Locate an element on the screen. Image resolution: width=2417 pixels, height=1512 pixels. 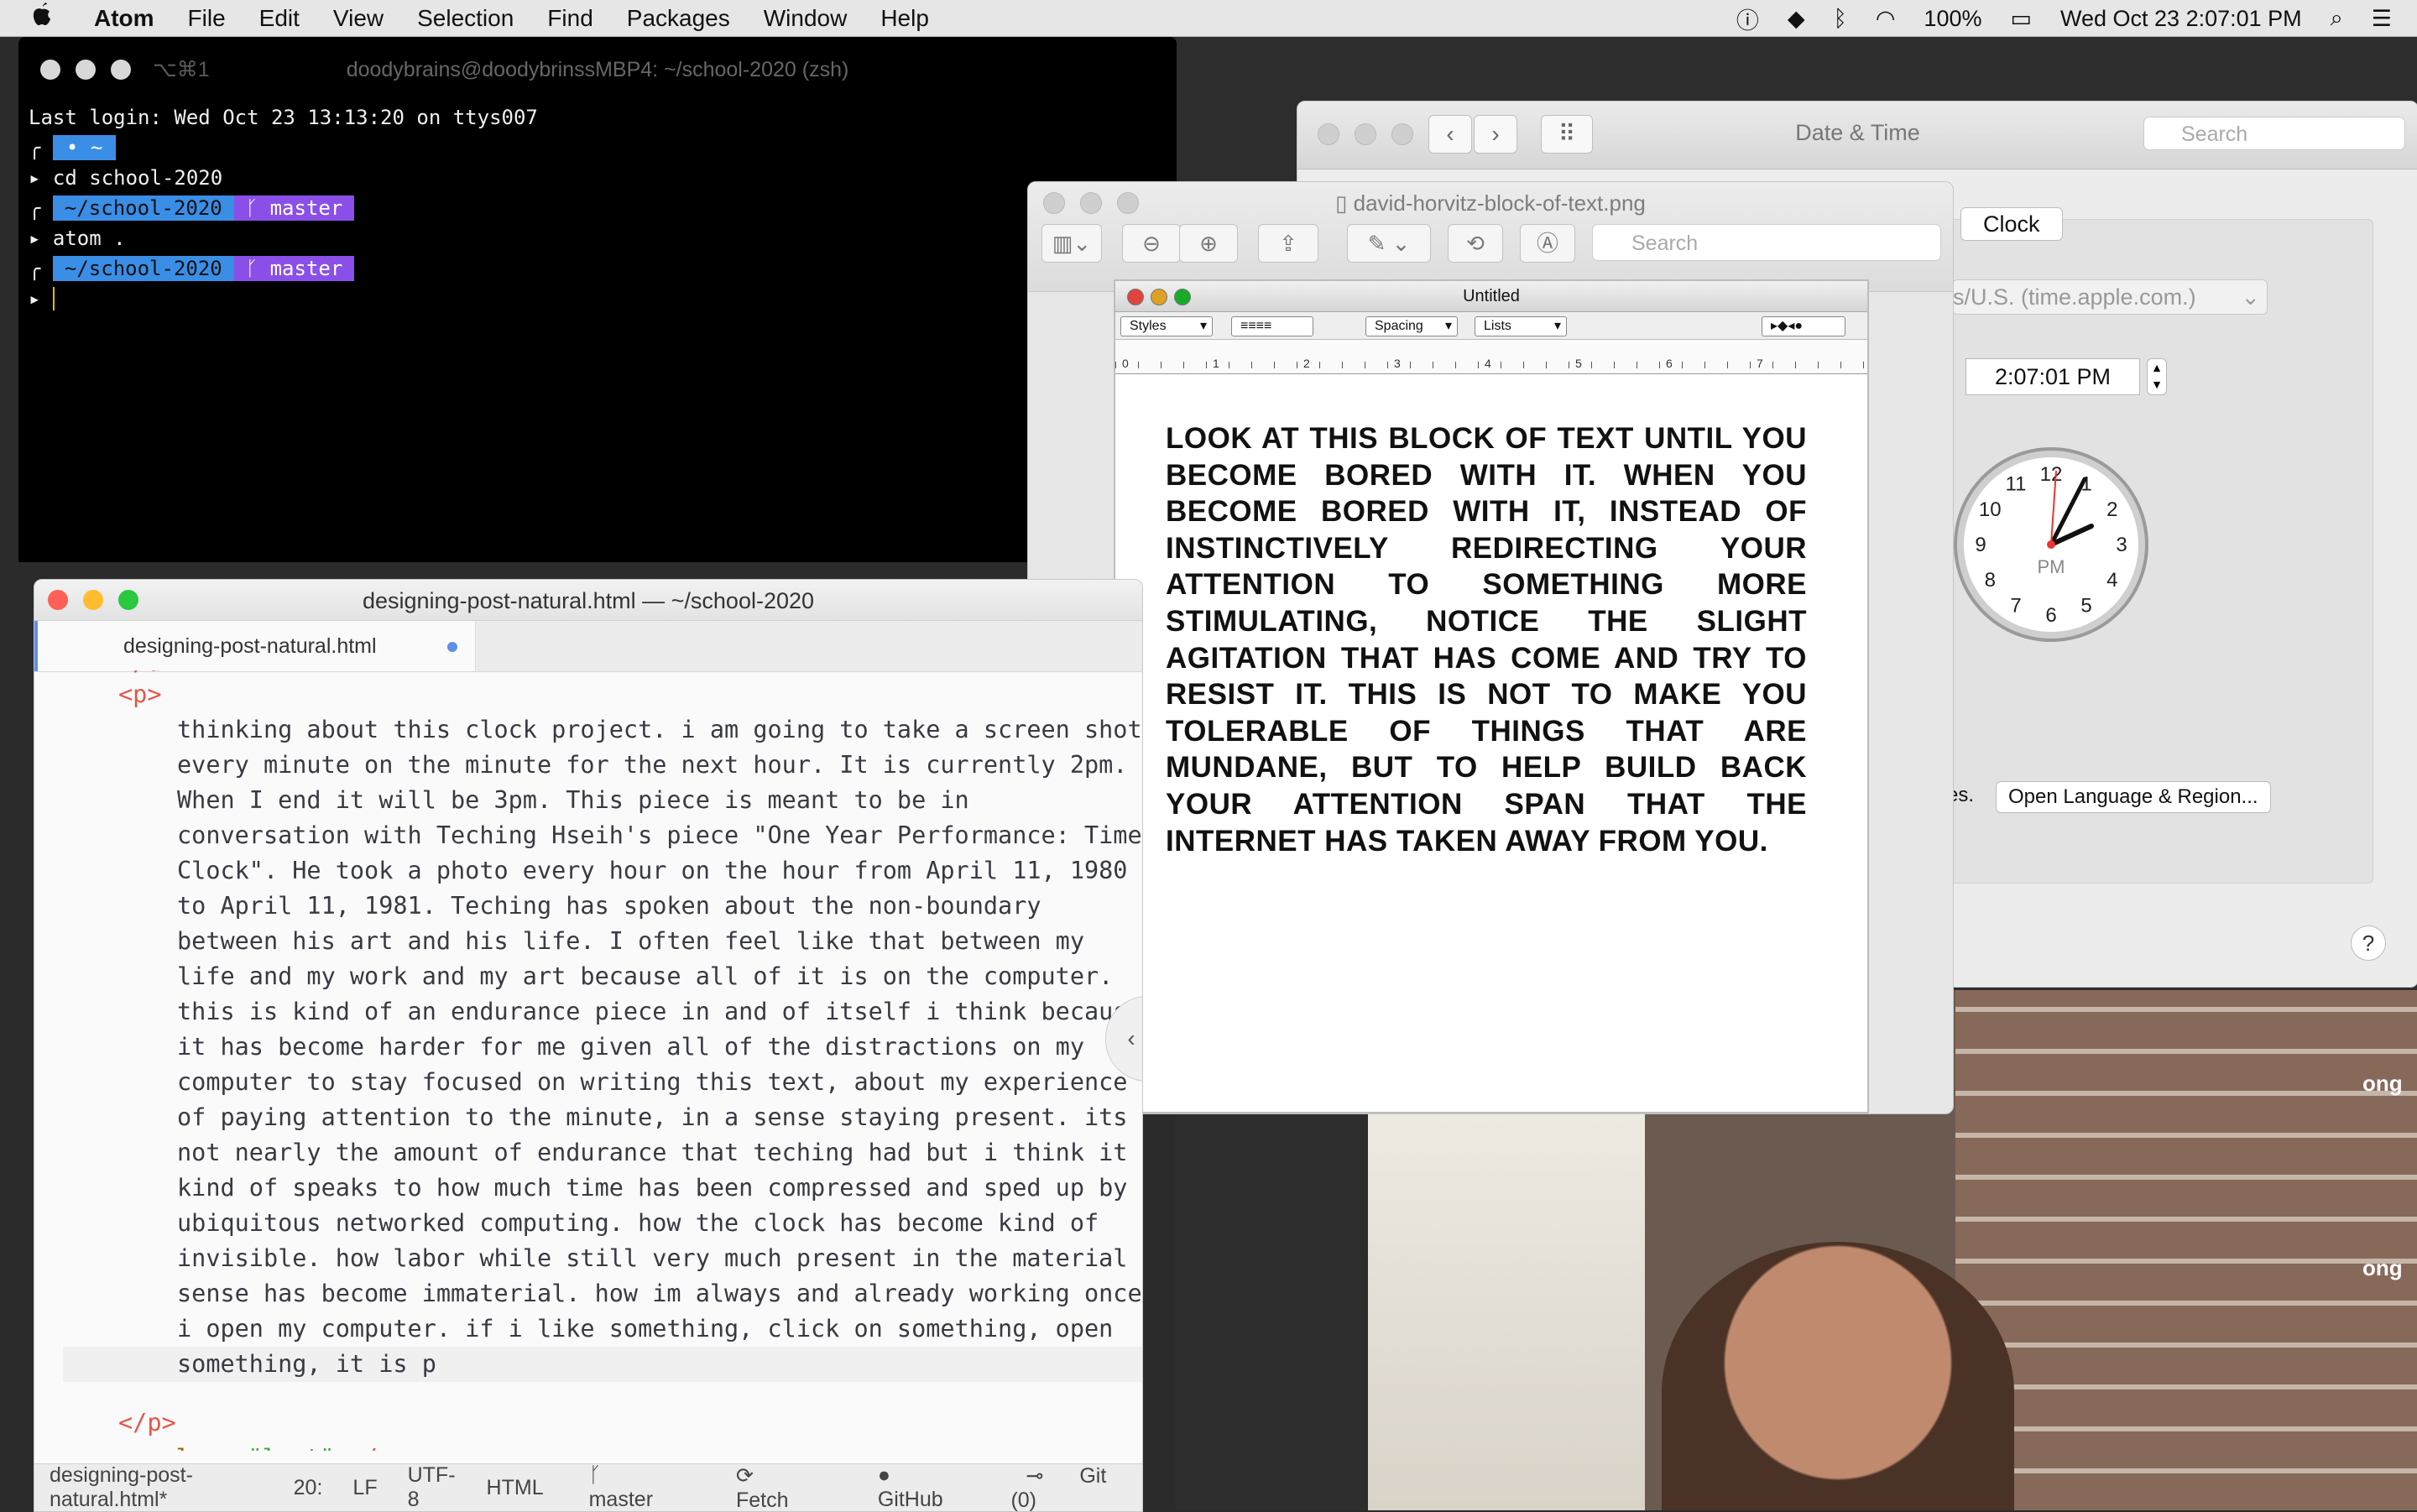
menu-window: Window is located at coordinates (806, 18).